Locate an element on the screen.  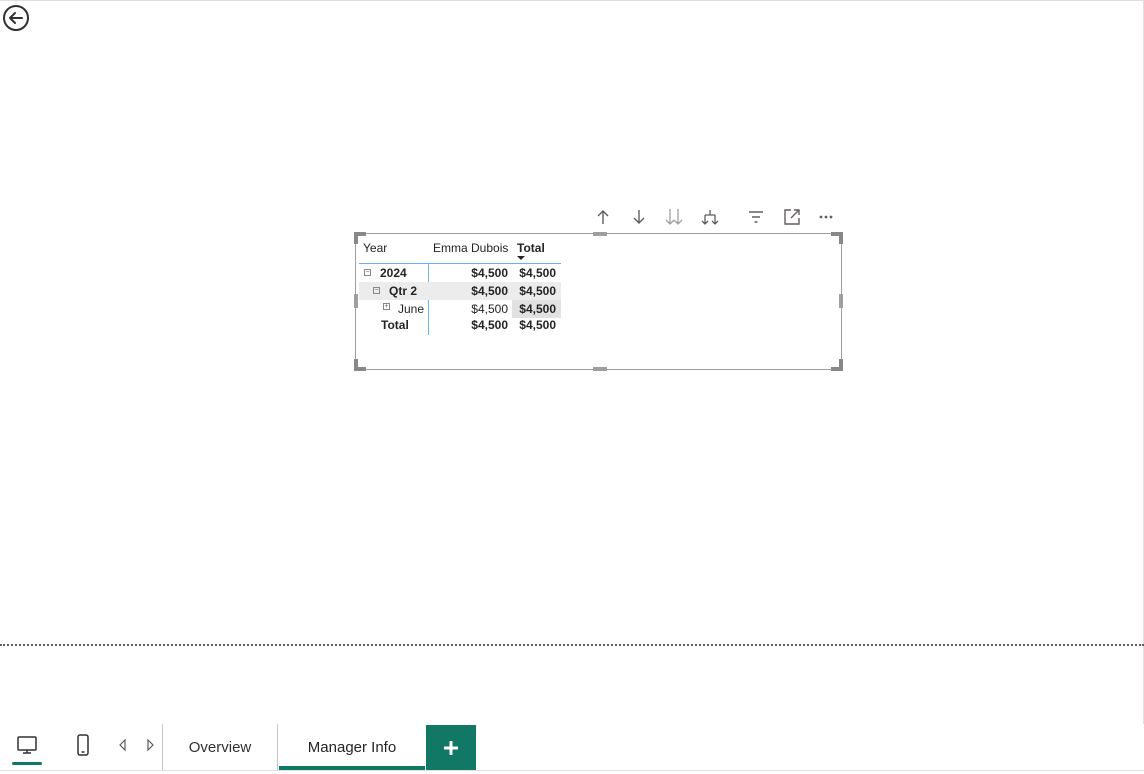
matrix-header-row: Year Emma Dubois Total is located at coordinates (460, 251).